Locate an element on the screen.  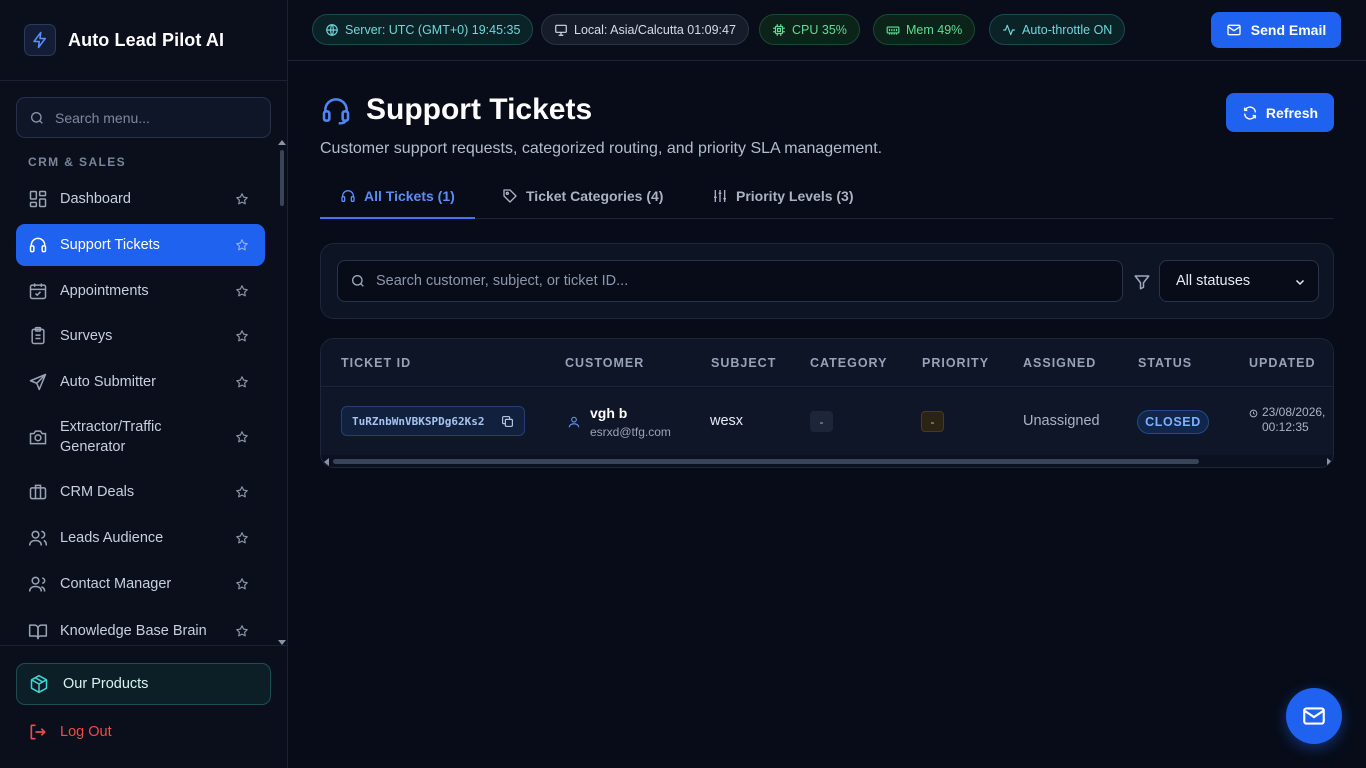
updated-date: 23/08/2026, is located at coordinates (1294, 412).